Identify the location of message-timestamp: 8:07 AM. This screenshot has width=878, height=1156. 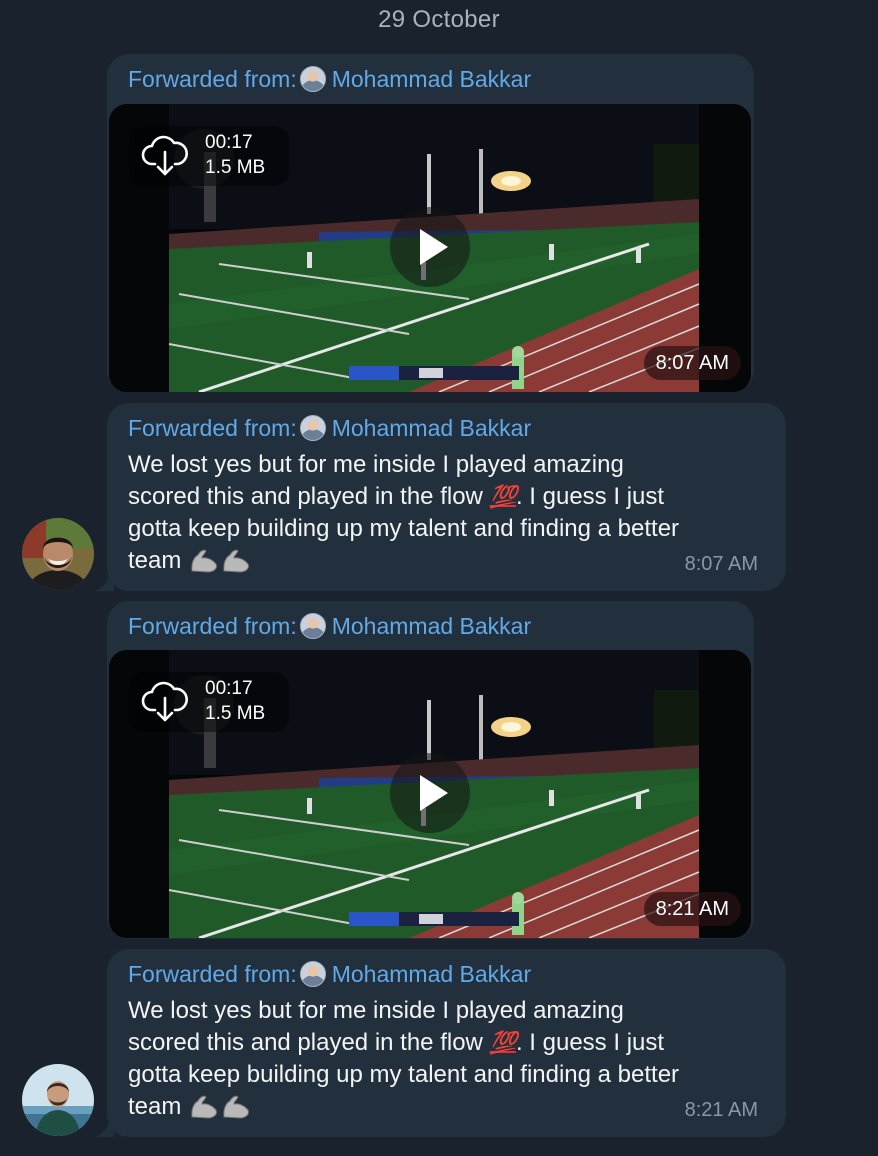
(721, 564).